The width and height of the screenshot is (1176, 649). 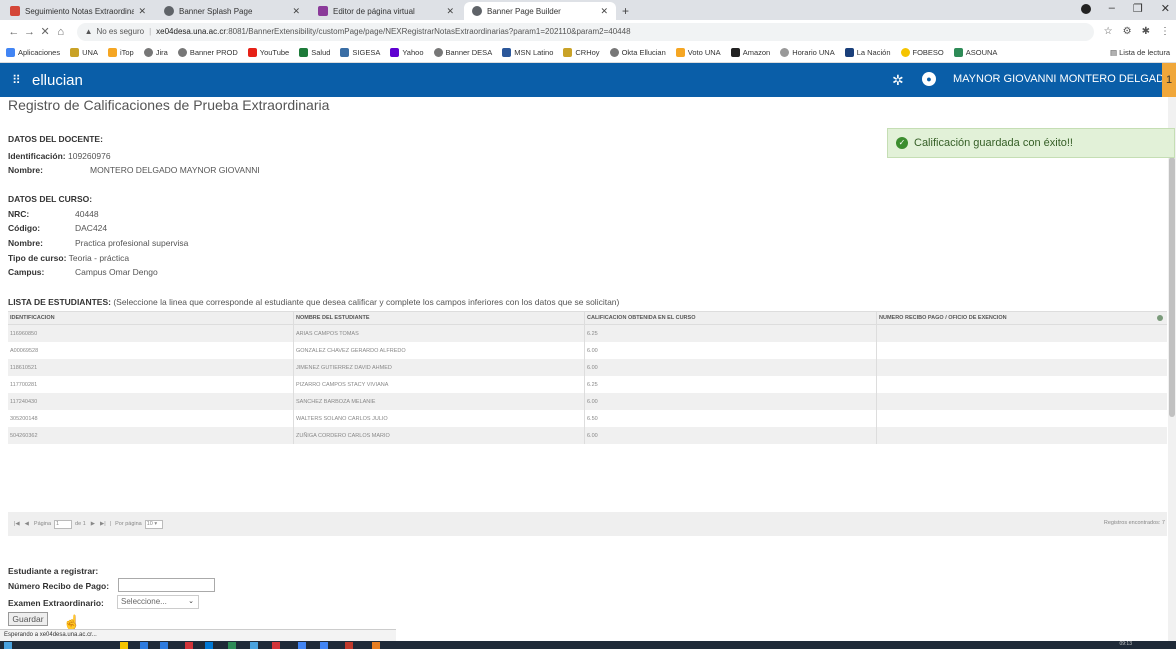 What do you see at coordinates (61, 32) in the screenshot?
I see `home-icon: ⌂` at bounding box center [61, 32].